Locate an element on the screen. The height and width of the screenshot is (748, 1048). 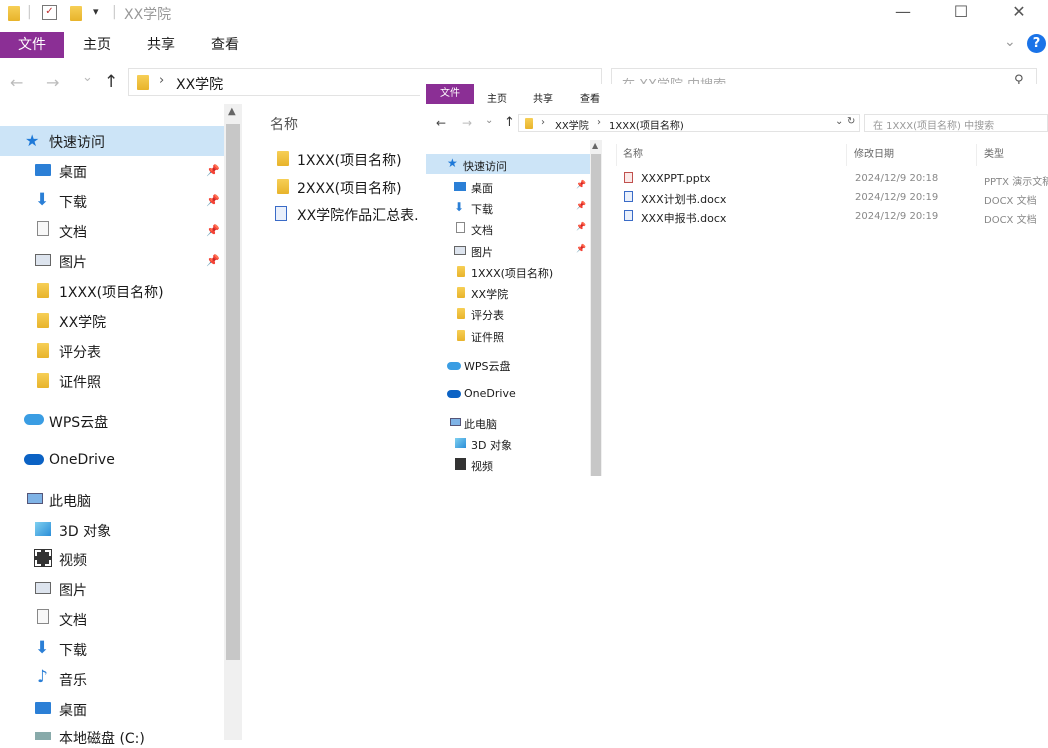
help-icon: ? is located at coordinates (1036, 43).